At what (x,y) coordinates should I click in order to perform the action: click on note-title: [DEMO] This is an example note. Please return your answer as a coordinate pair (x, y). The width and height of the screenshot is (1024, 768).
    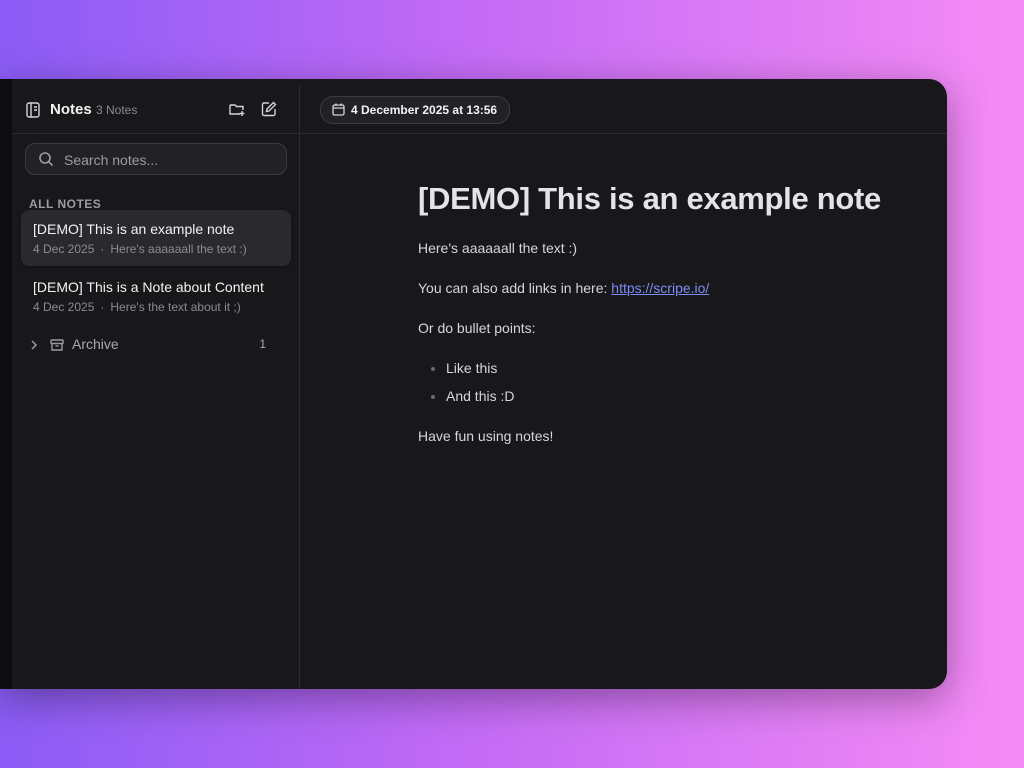
    Looking at the image, I should click on (134, 229).